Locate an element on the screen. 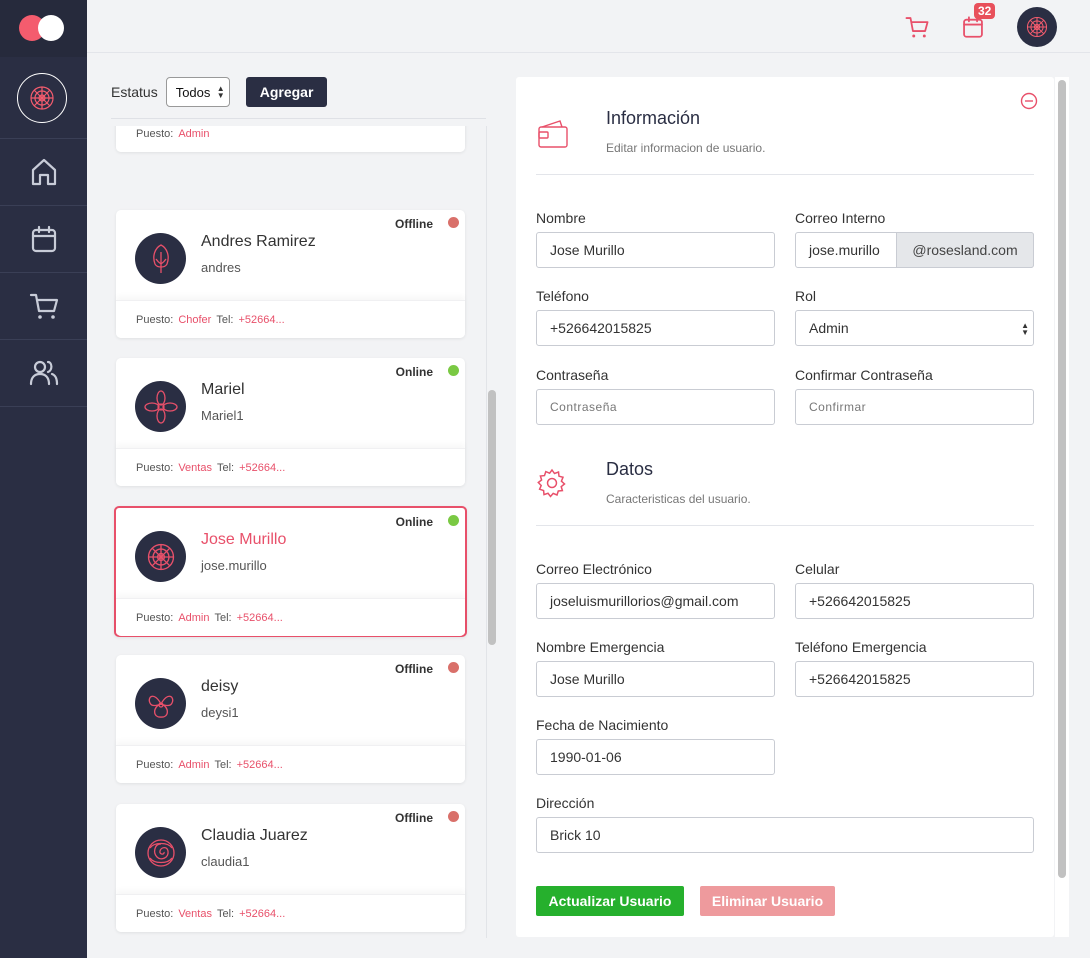 This screenshot has height=958, width=1090. info-section-subtitle: Editar informacion de usuario. is located at coordinates (686, 148).